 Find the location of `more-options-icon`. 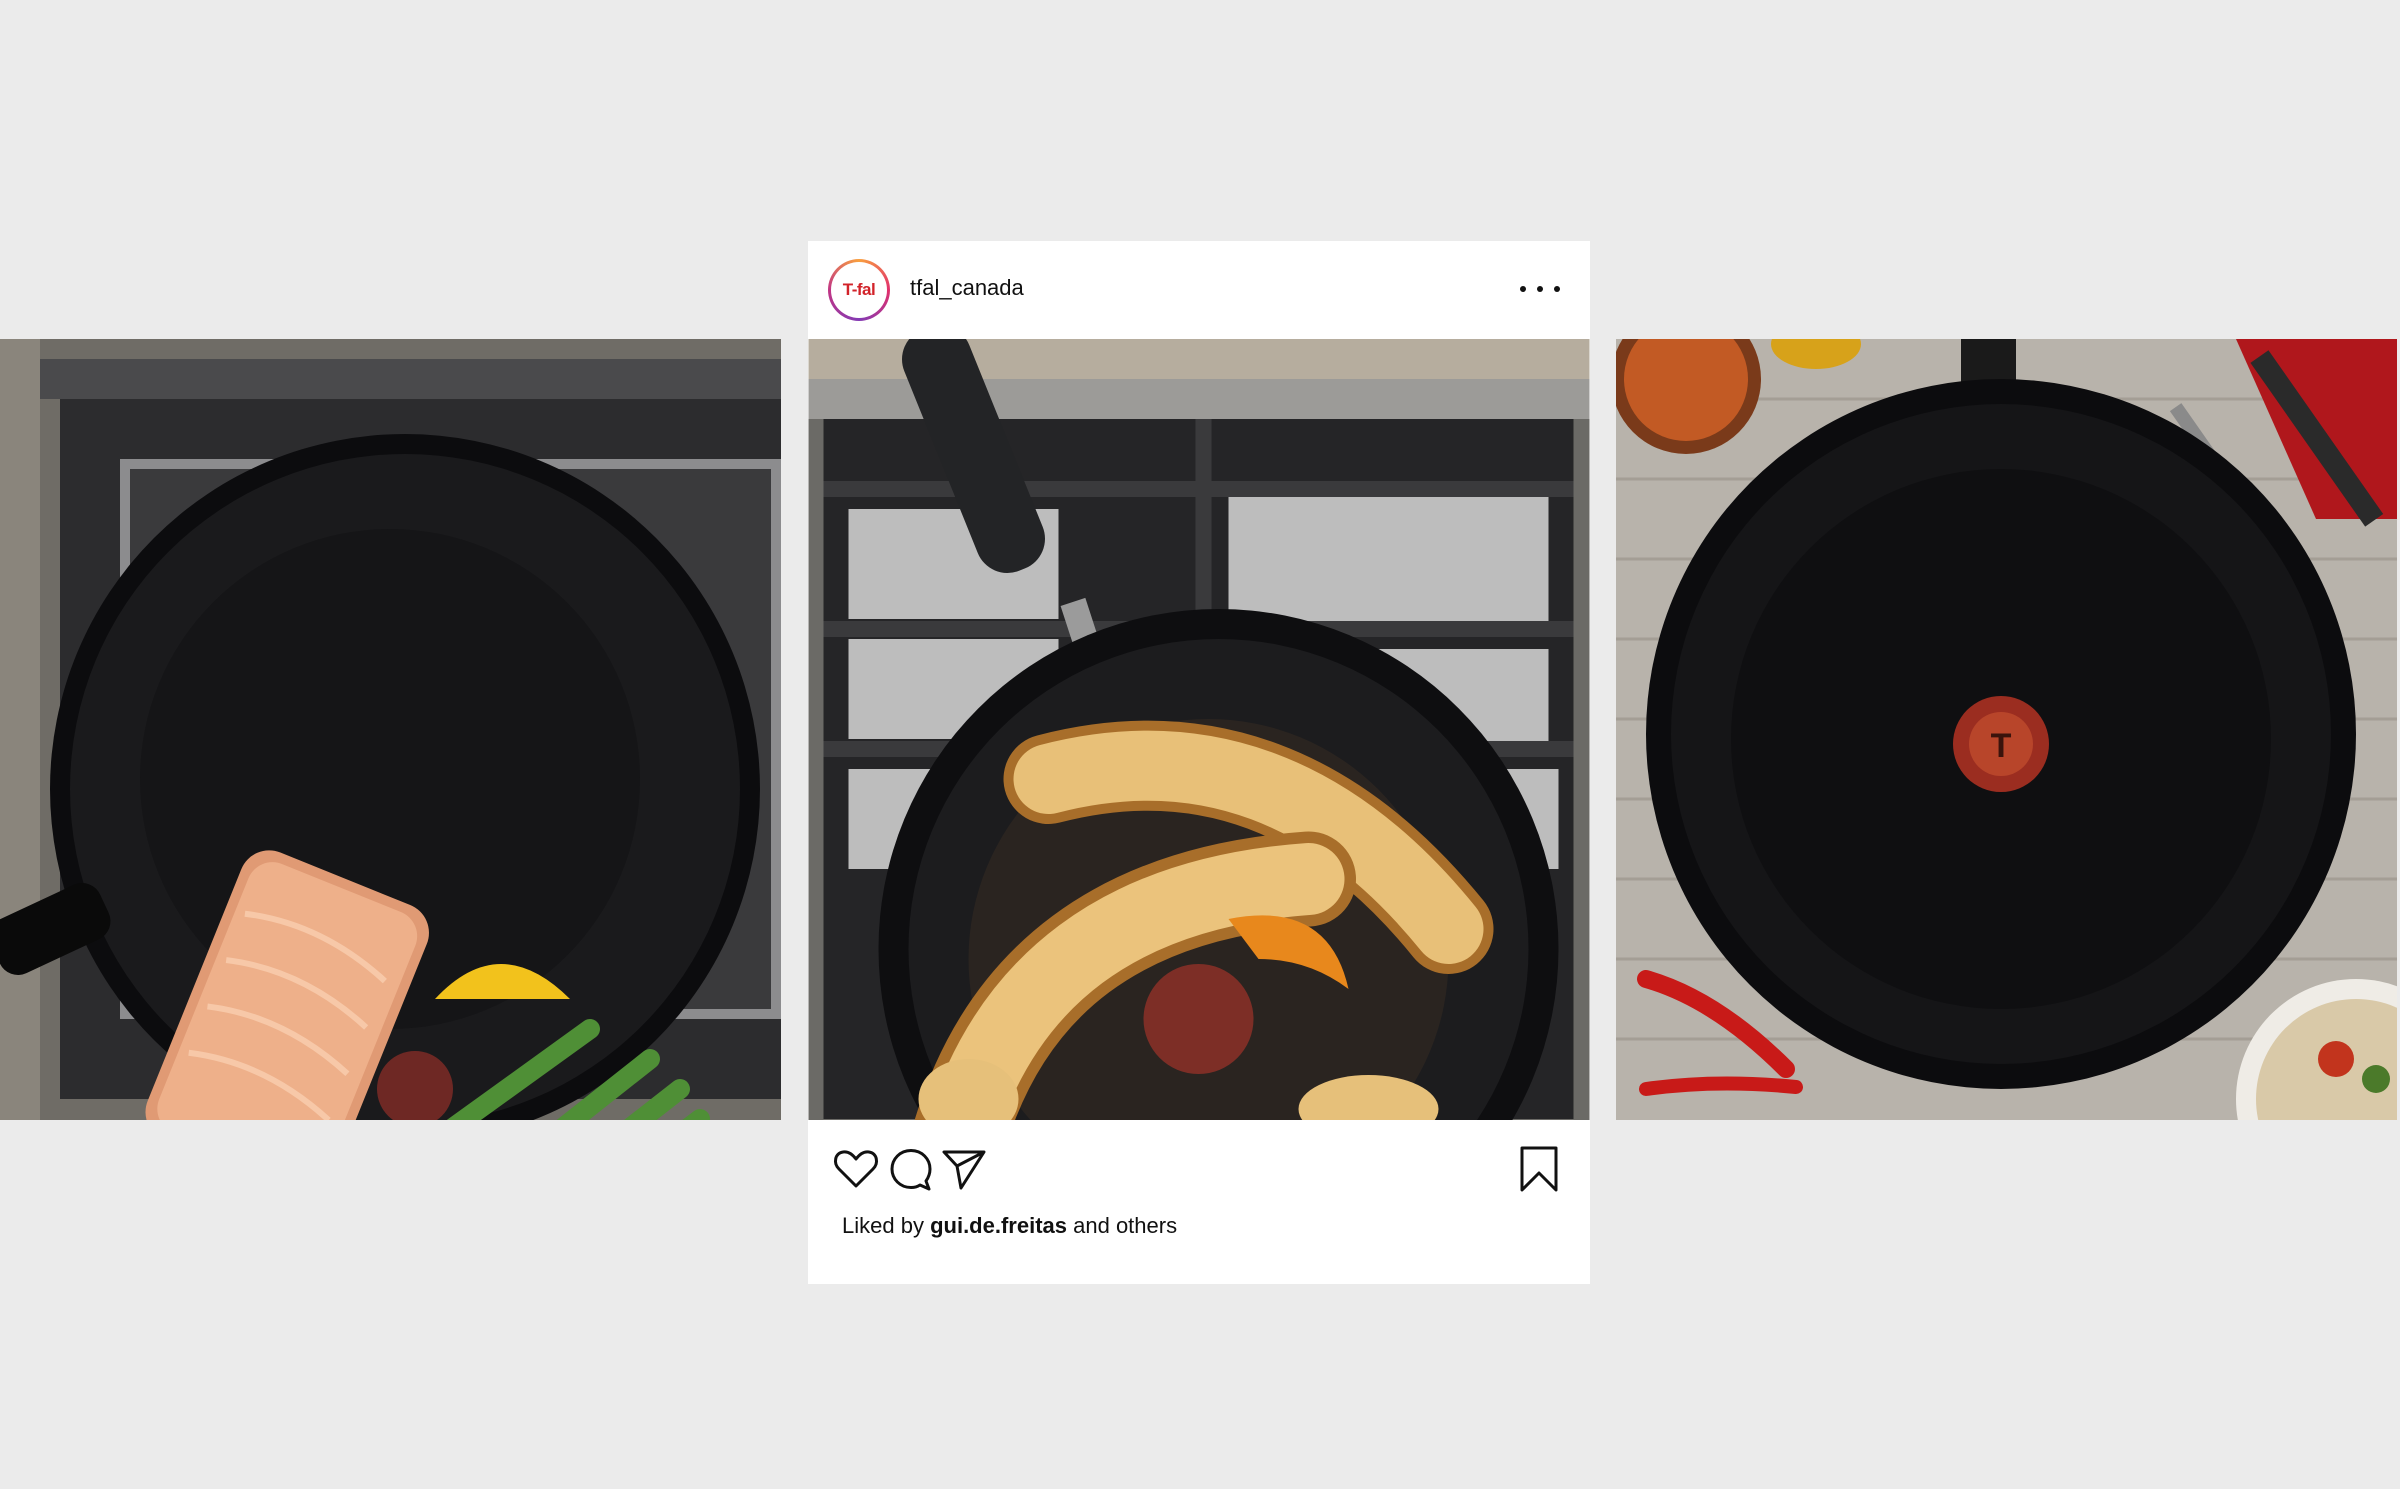

more-options-icon is located at coordinates (1540, 289).